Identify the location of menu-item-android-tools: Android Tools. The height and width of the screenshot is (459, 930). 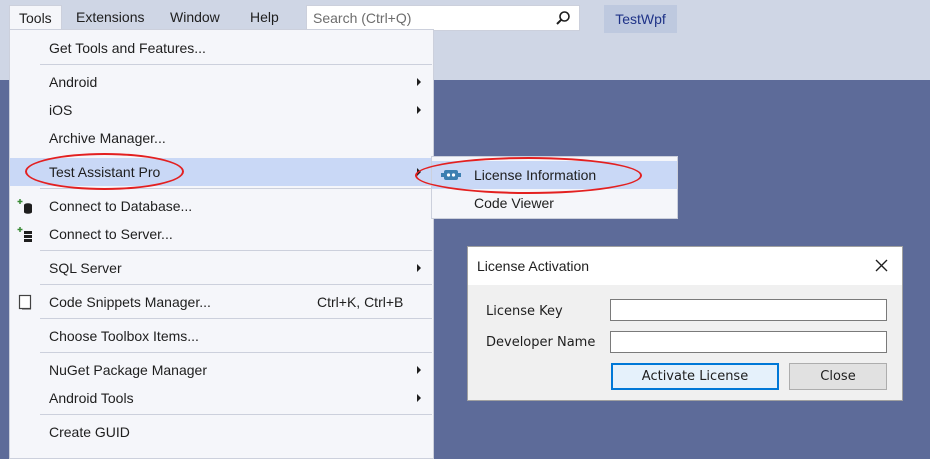
(221, 398).